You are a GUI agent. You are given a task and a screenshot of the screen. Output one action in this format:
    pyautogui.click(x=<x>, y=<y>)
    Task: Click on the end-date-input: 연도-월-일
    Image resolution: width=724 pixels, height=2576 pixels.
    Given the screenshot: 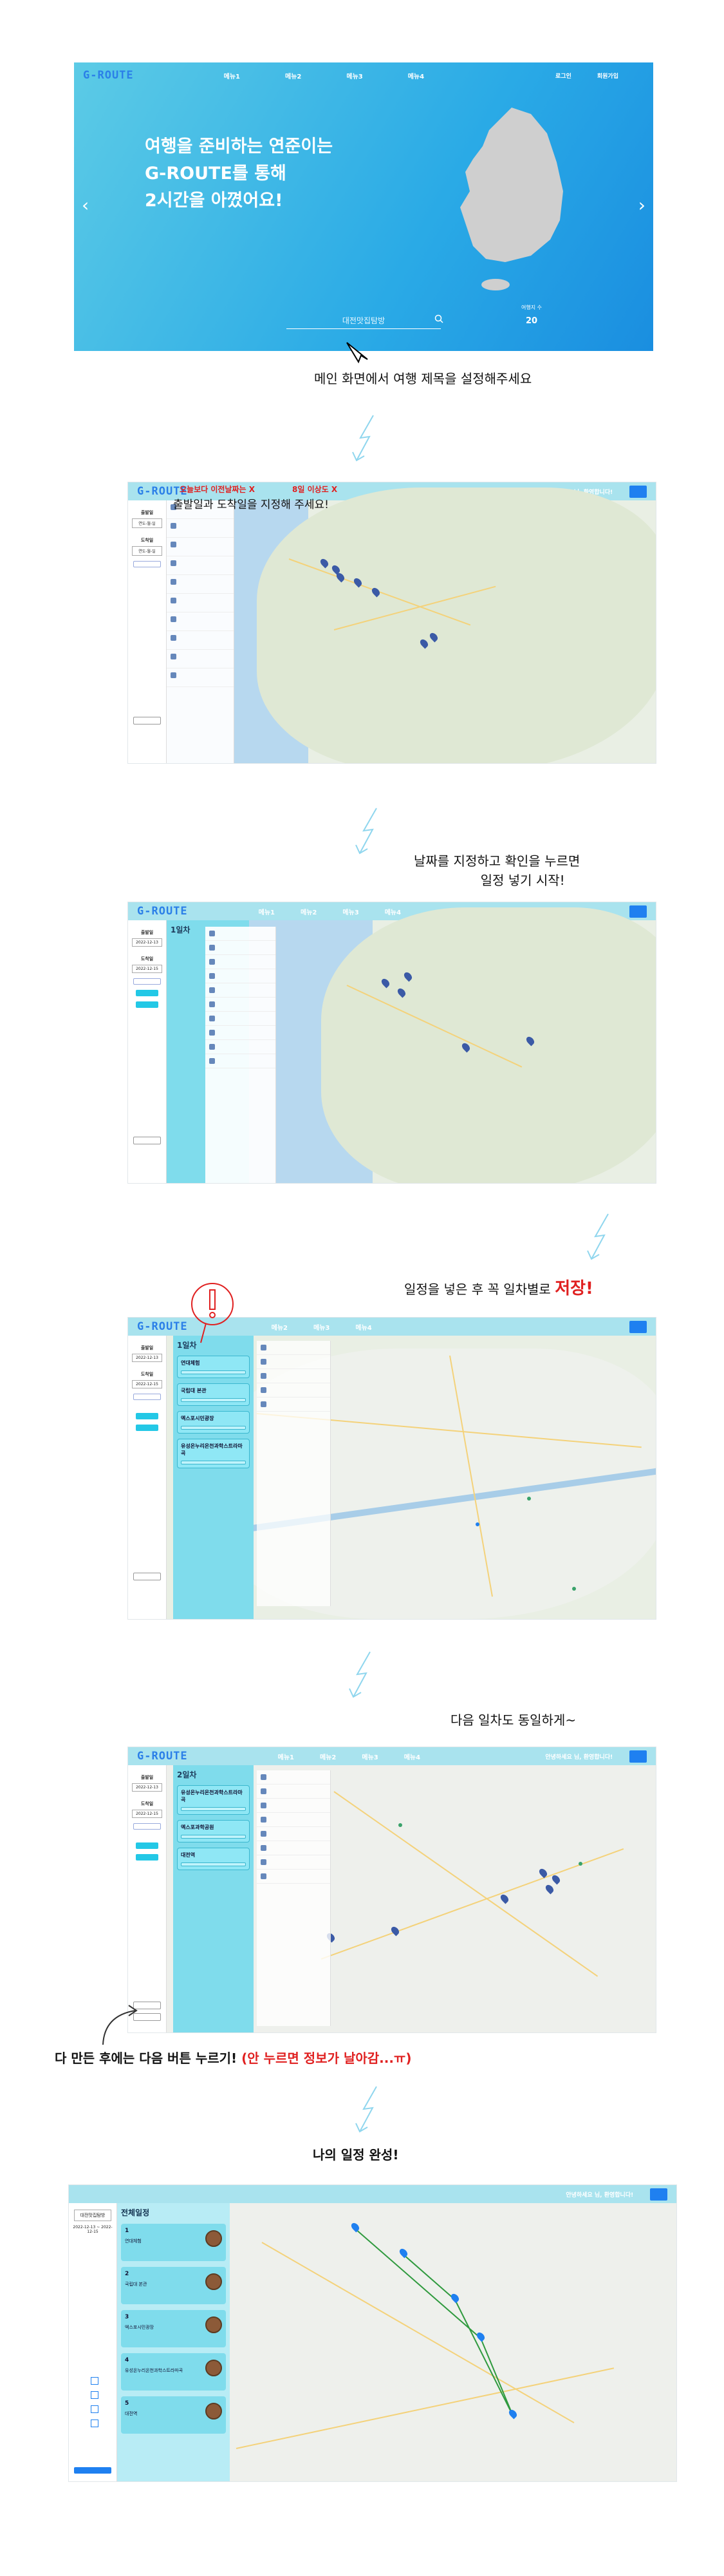 What is the action you would take?
    pyautogui.click(x=147, y=551)
    